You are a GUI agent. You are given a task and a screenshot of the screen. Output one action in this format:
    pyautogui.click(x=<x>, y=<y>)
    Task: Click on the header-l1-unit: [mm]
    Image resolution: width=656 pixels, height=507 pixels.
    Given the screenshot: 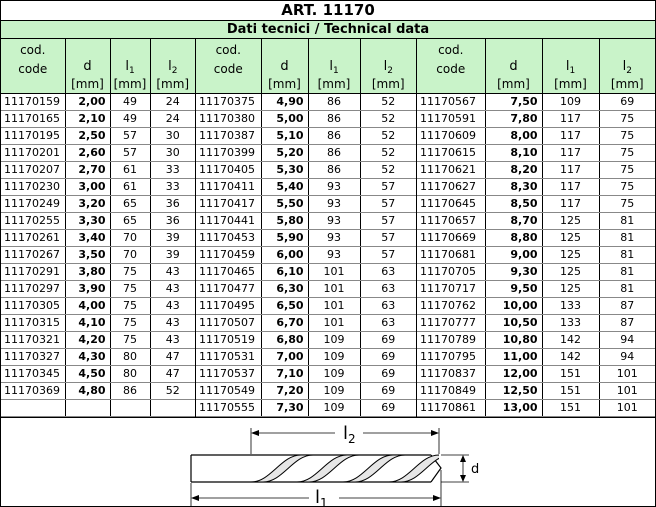 What is the action you would take?
    pyautogui.click(x=570, y=84)
    